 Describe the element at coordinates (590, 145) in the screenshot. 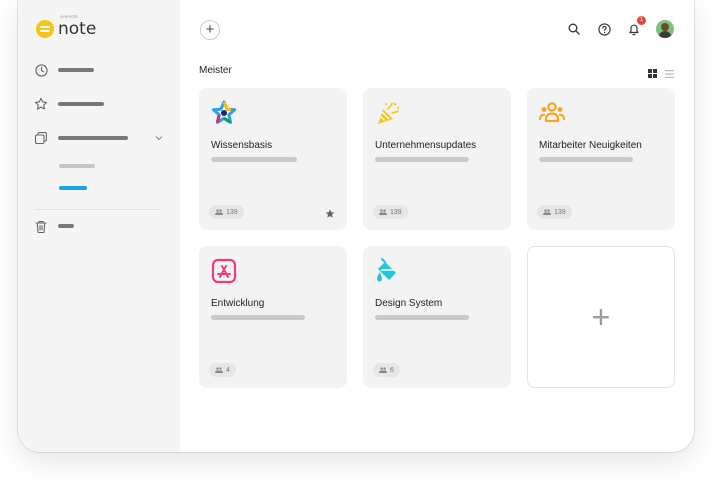

I see `card-title: Mitarbeiter Neuigkeiten` at that location.